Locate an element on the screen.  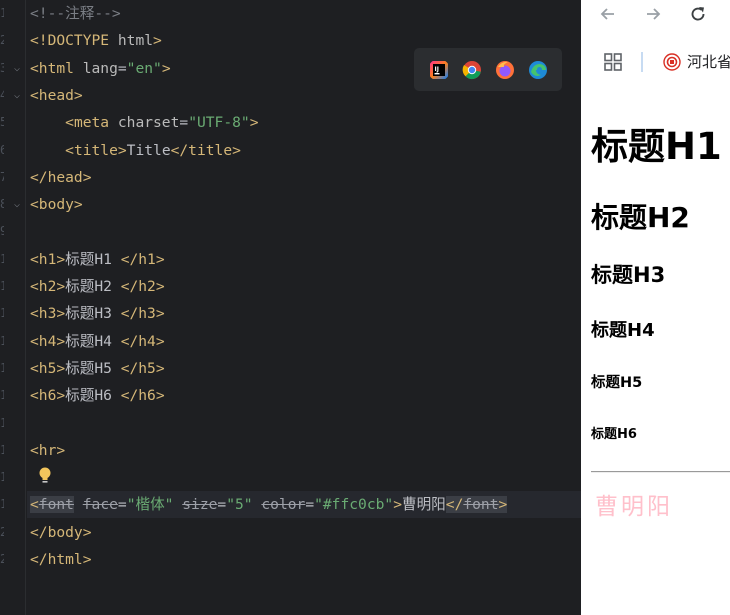
code-line: <!DOCTYPE html> is located at coordinates (96, 40).